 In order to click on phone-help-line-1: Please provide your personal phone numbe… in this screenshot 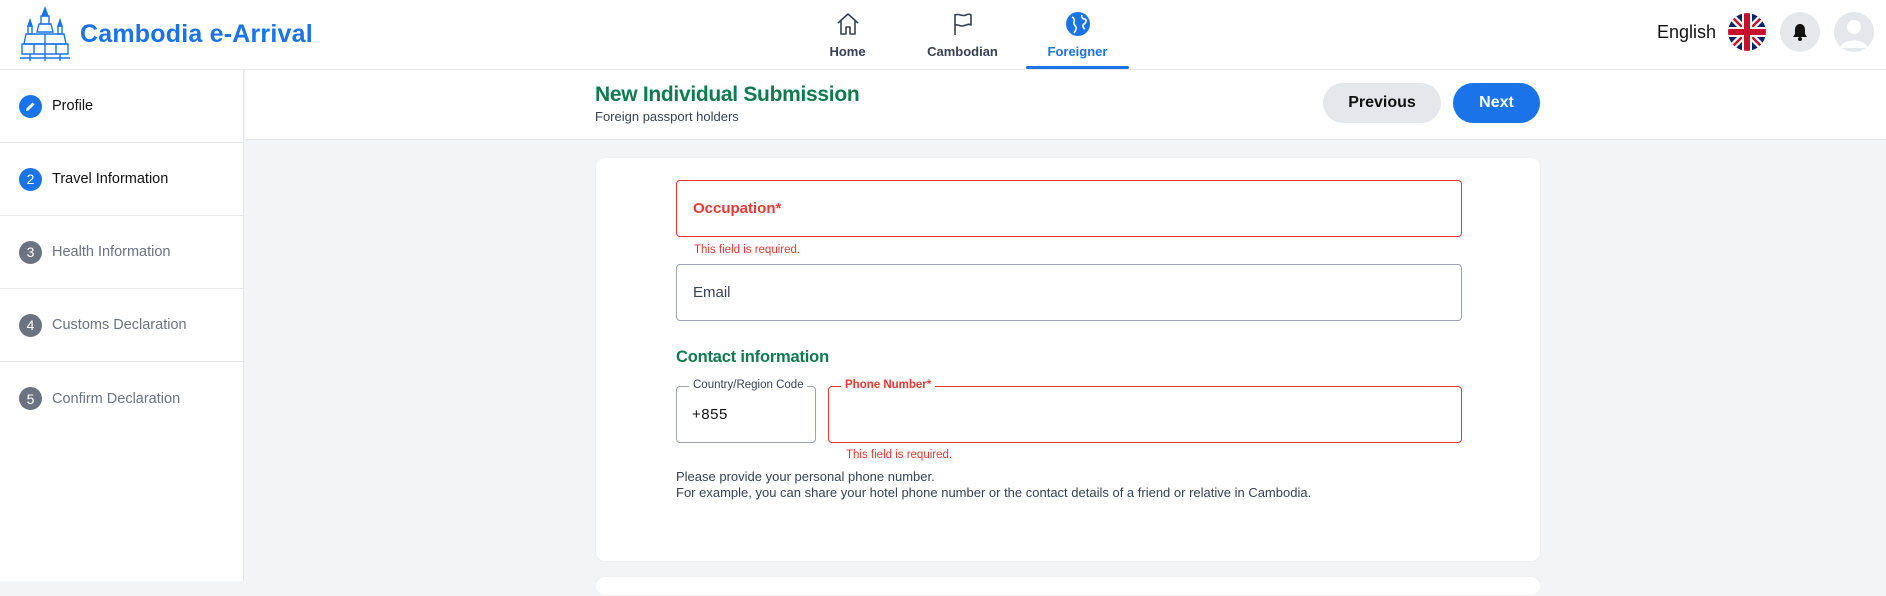, I will do `click(805, 476)`.